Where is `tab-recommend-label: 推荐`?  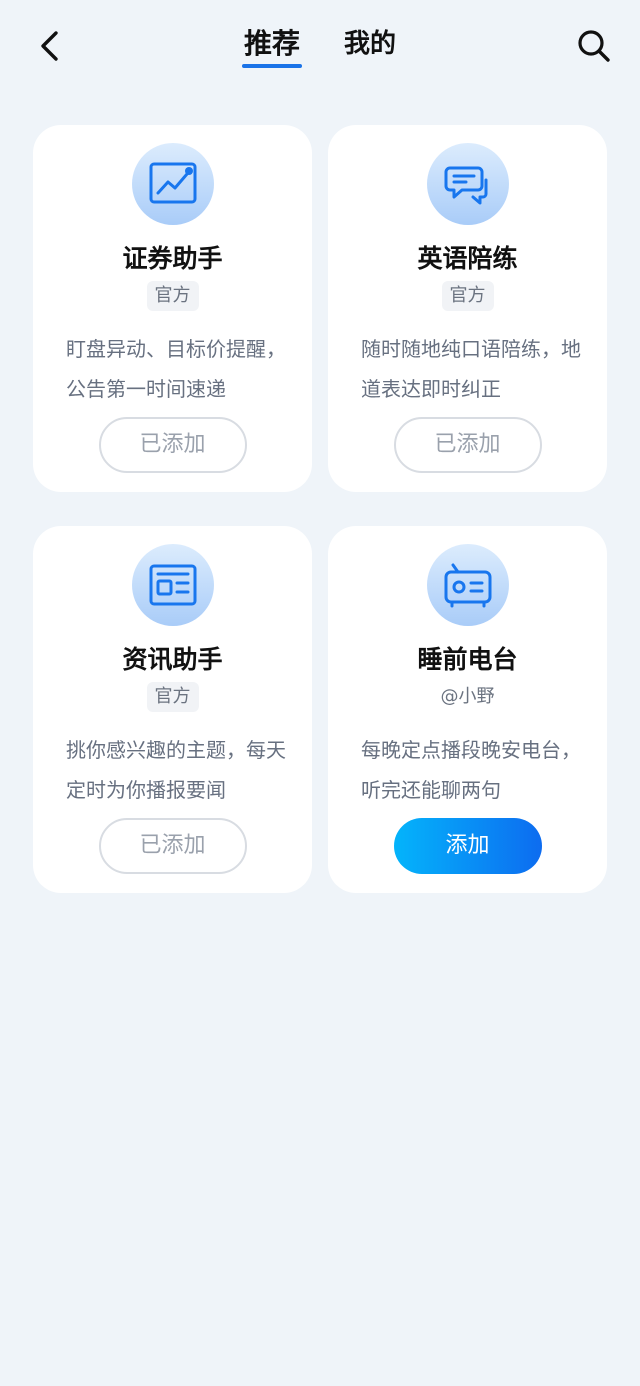
tab-recommend-label: 推荐 is located at coordinates (271, 43).